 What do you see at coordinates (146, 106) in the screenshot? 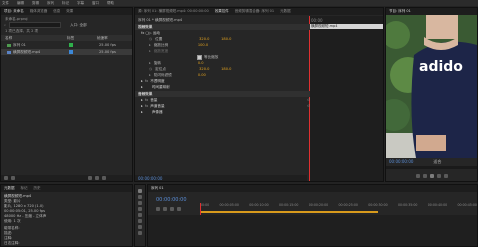
I see `fx-icon: fx` at bounding box center [146, 106].